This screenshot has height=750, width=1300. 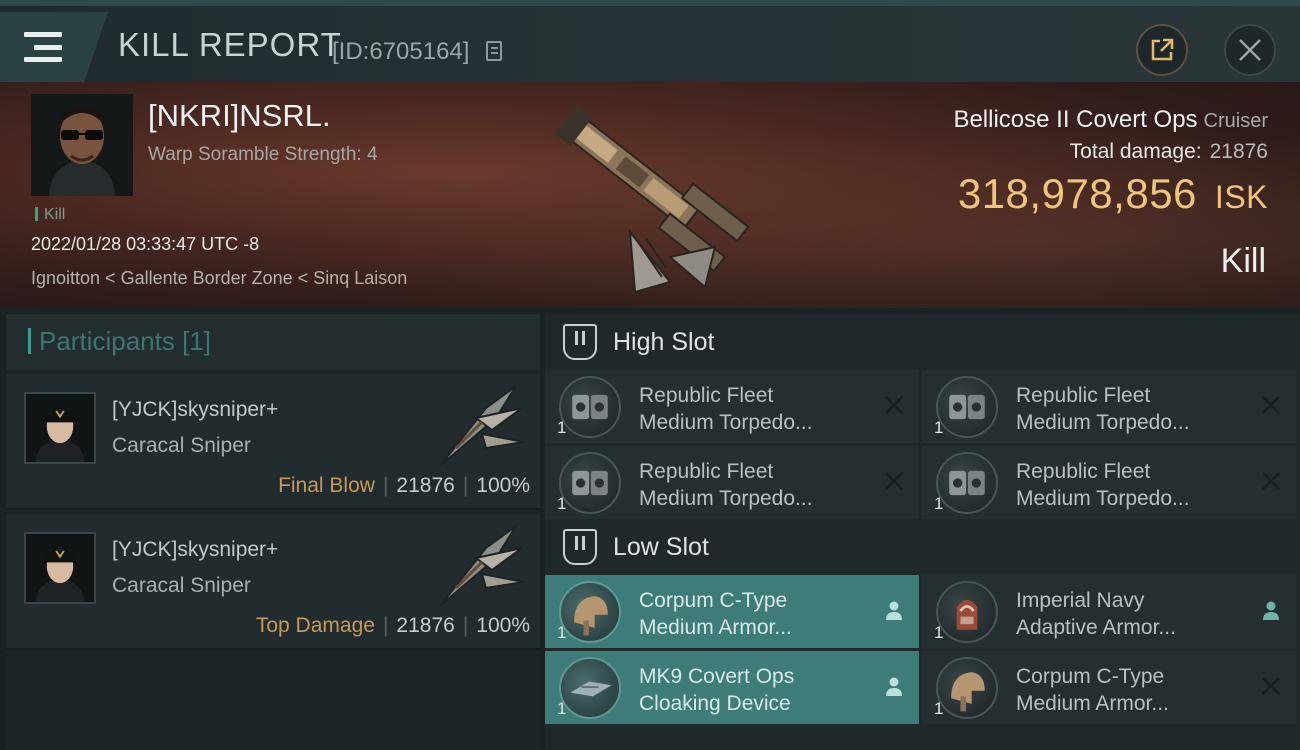 I want to click on close-button, so click(x=1250, y=50).